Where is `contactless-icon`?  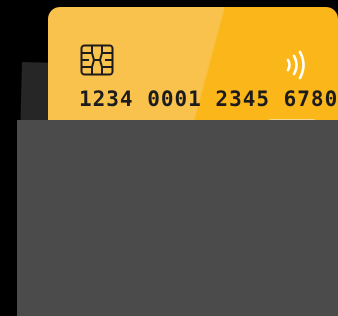
contactless-icon is located at coordinates (295, 65).